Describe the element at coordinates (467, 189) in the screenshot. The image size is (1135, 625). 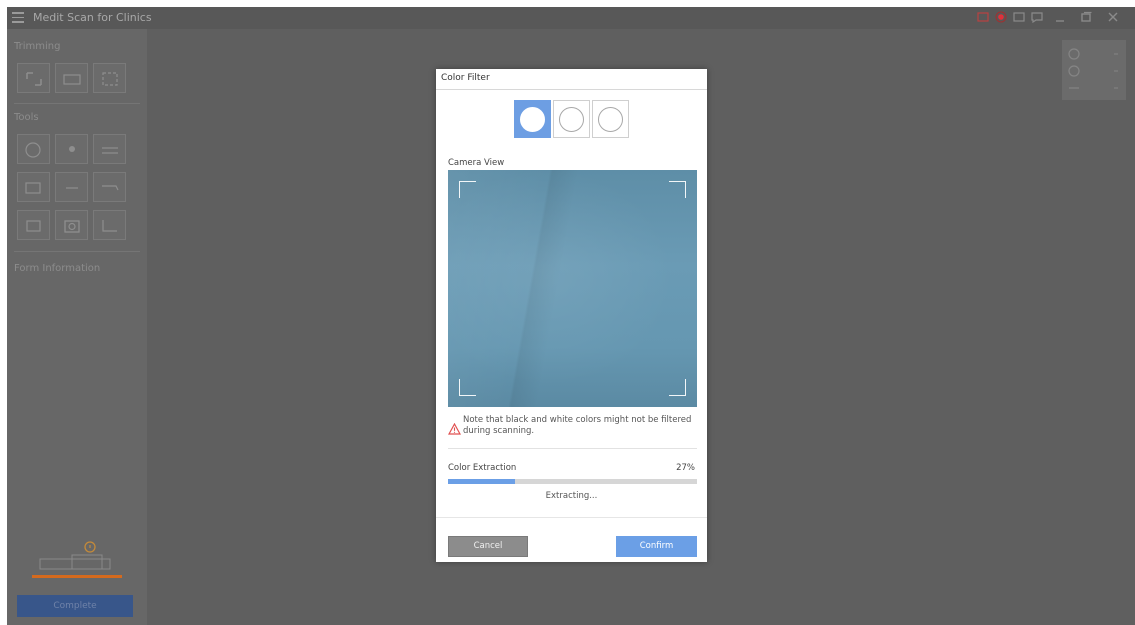
I see `frame-corner-top-left` at that location.